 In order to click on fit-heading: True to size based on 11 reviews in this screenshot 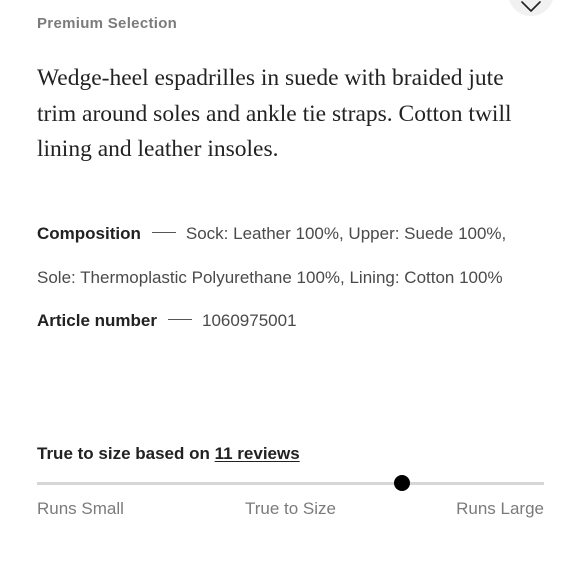, I will do `click(168, 454)`.